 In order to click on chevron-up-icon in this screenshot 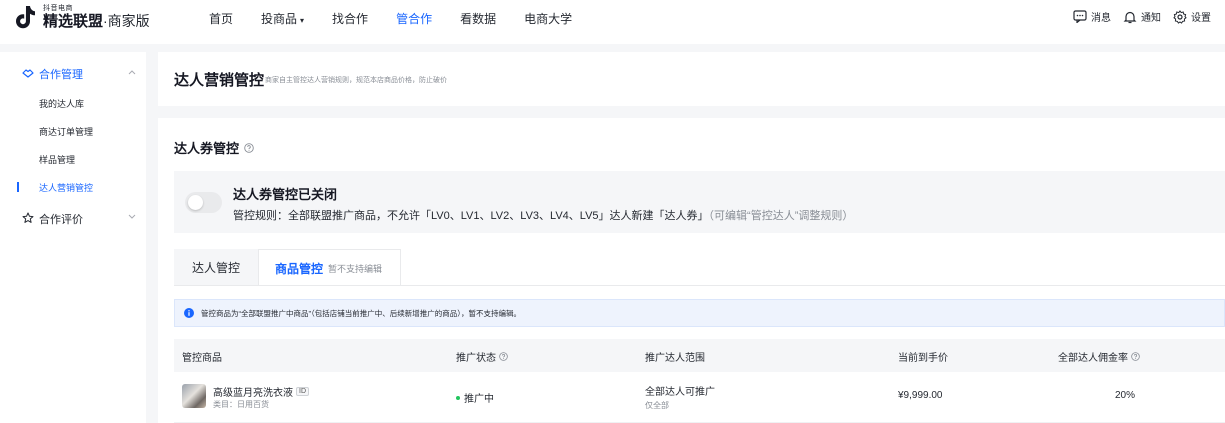, I will do `click(132, 72)`.